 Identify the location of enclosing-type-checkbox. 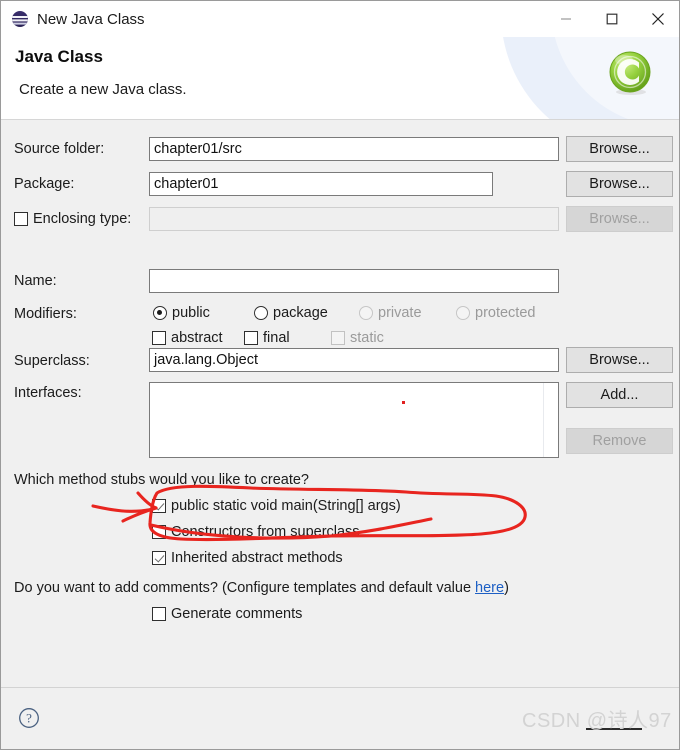
(21, 219).